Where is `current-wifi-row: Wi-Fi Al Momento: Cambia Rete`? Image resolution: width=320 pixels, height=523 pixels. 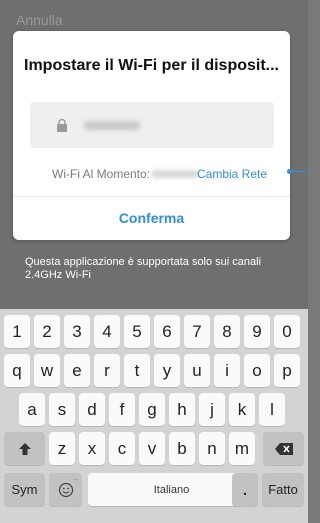
current-wifi-row: Wi-Fi Al Momento: Cambia Rete is located at coordinates (151, 177).